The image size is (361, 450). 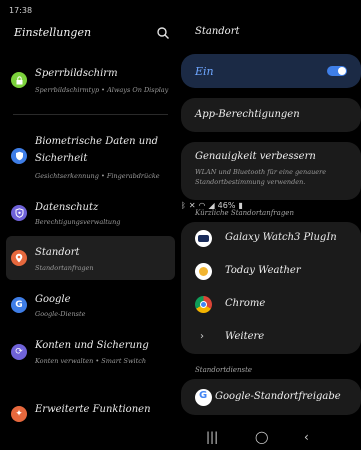 I want to click on app-permissions-label: App-Berechtigungen, so click(x=247, y=114).